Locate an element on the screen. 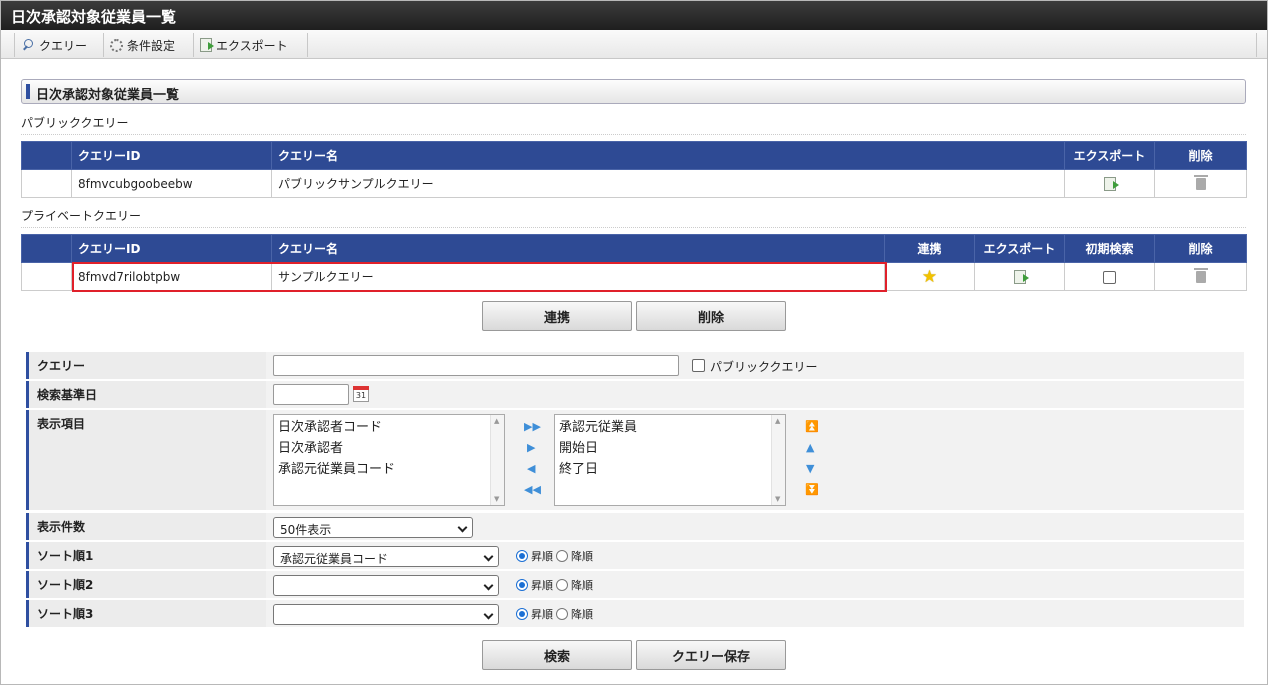  query-id-cell: 8fmvd7rilobtpbw is located at coordinates (171, 276).